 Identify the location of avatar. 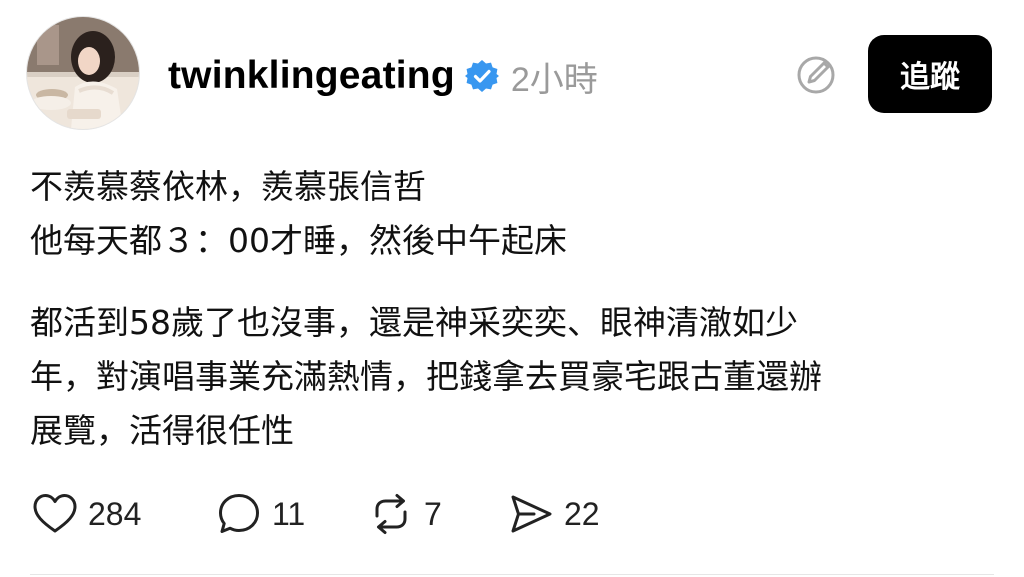
(83, 73).